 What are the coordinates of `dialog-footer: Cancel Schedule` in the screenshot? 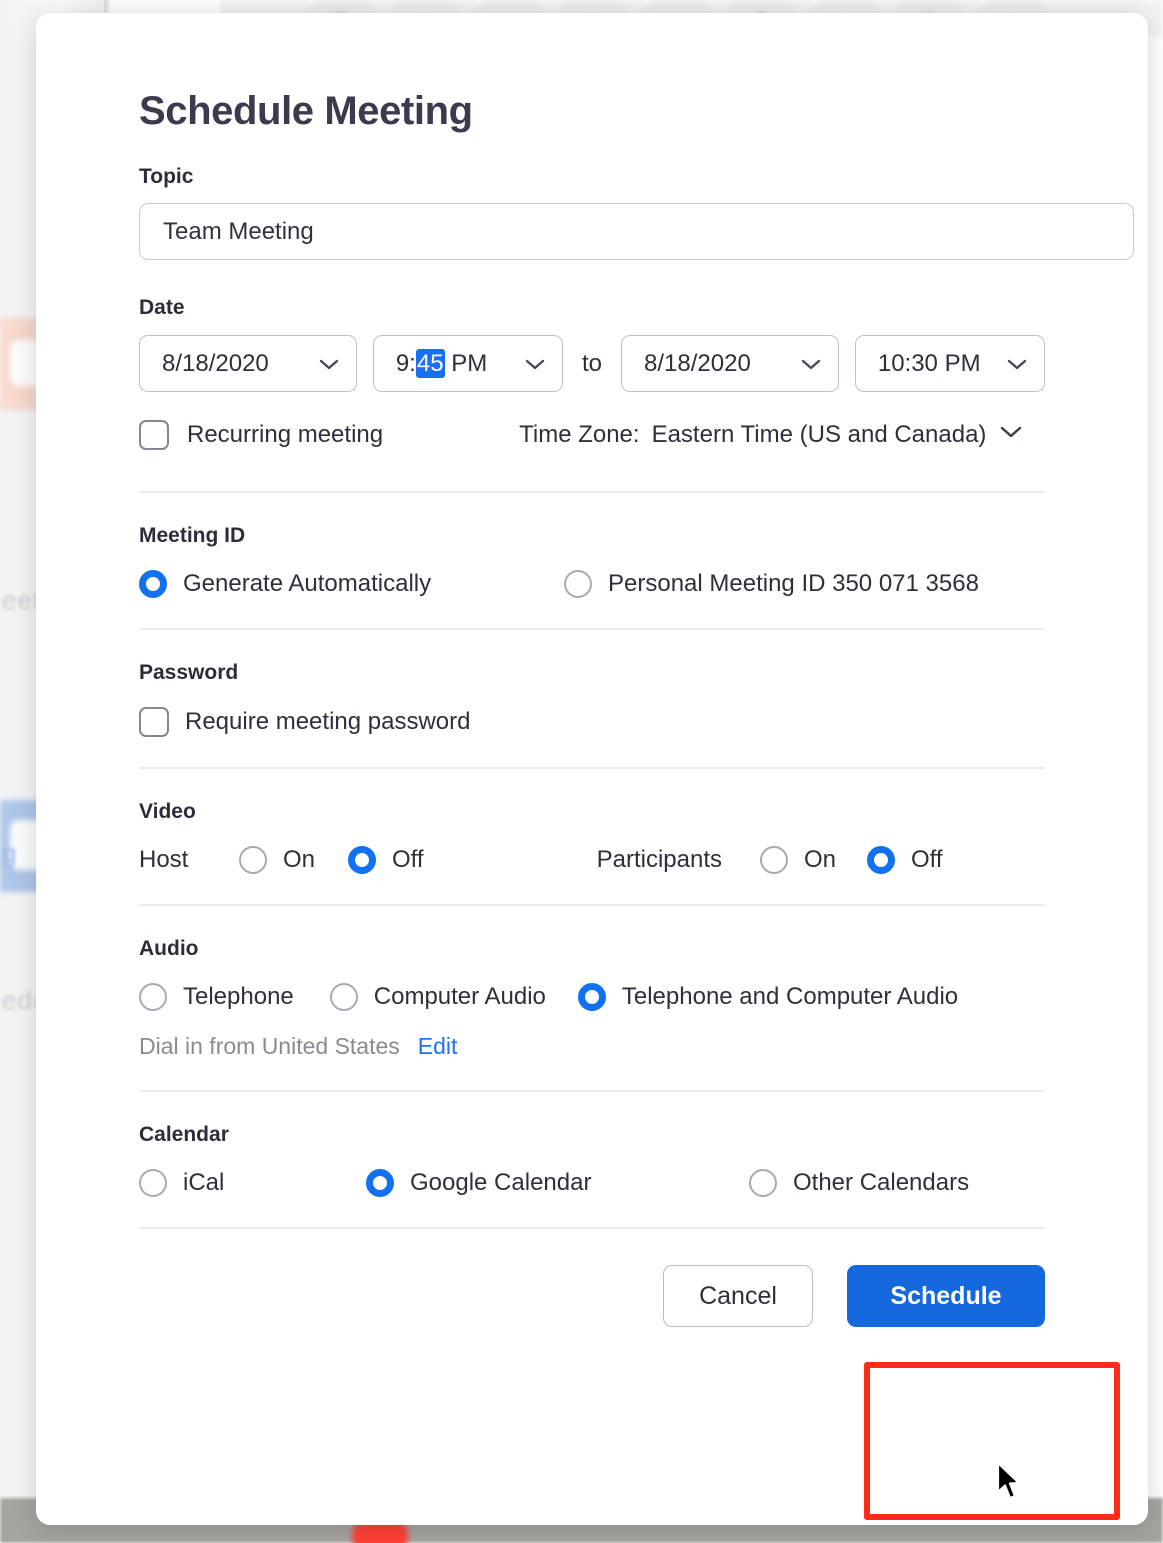 It's located at (592, 1278).